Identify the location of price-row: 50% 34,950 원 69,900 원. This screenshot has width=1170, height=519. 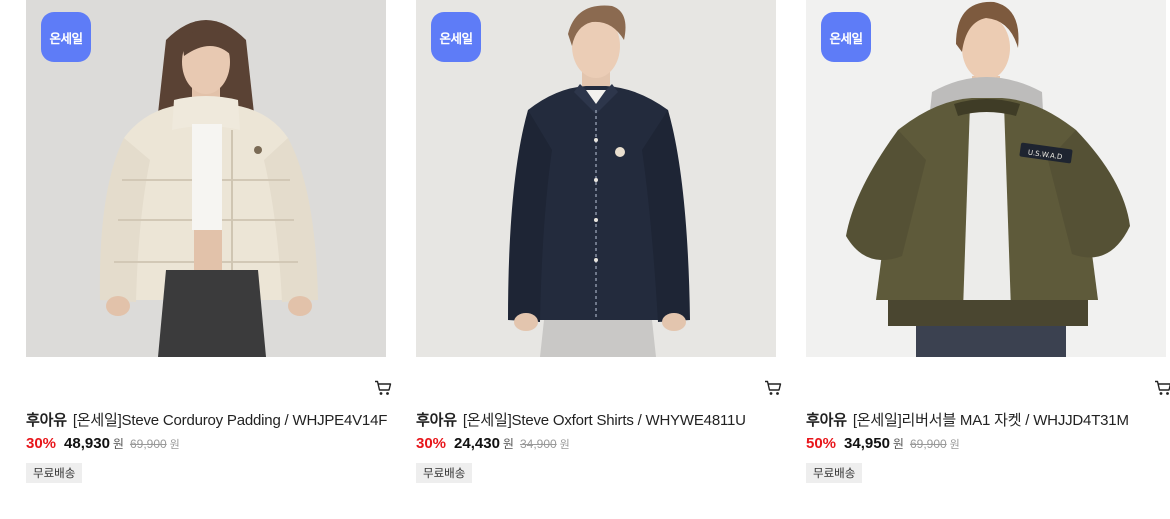
(988, 444).